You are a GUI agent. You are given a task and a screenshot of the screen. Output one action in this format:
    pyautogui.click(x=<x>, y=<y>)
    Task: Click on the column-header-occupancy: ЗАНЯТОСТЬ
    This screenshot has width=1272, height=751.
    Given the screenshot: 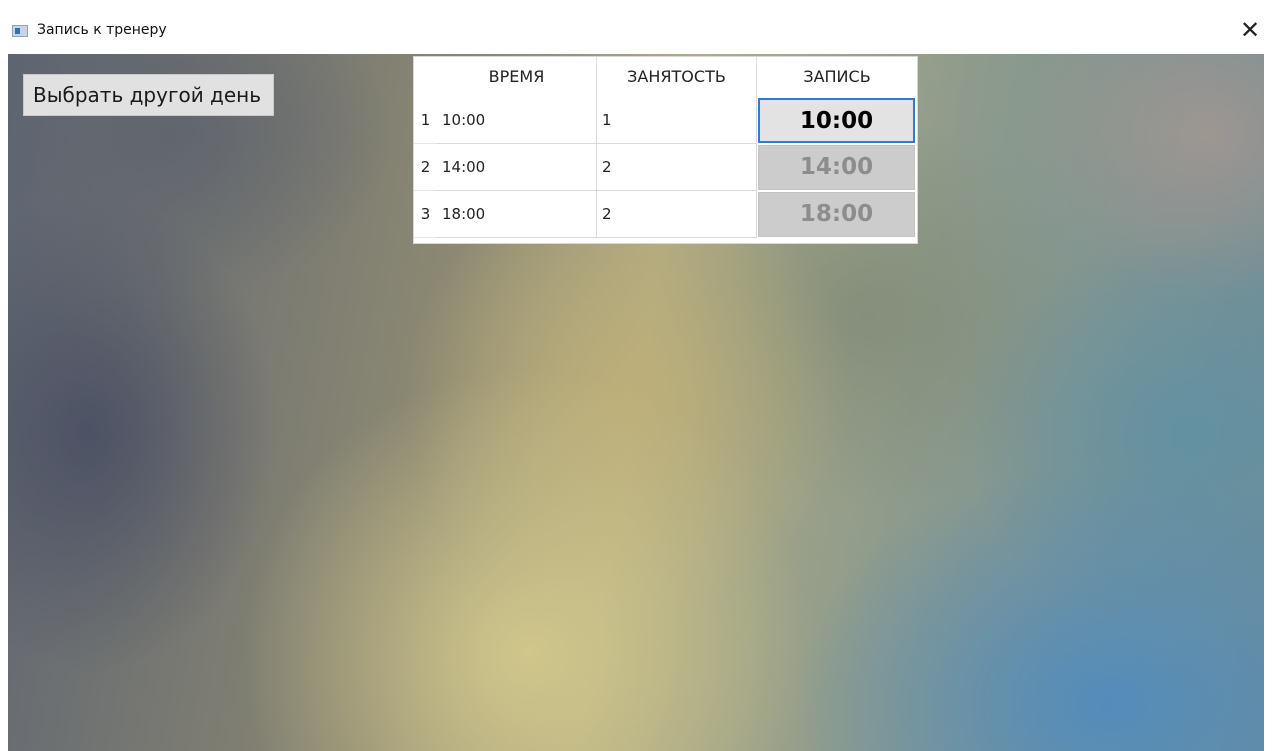 What is the action you would take?
    pyautogui.click(x=677, y=77)
    